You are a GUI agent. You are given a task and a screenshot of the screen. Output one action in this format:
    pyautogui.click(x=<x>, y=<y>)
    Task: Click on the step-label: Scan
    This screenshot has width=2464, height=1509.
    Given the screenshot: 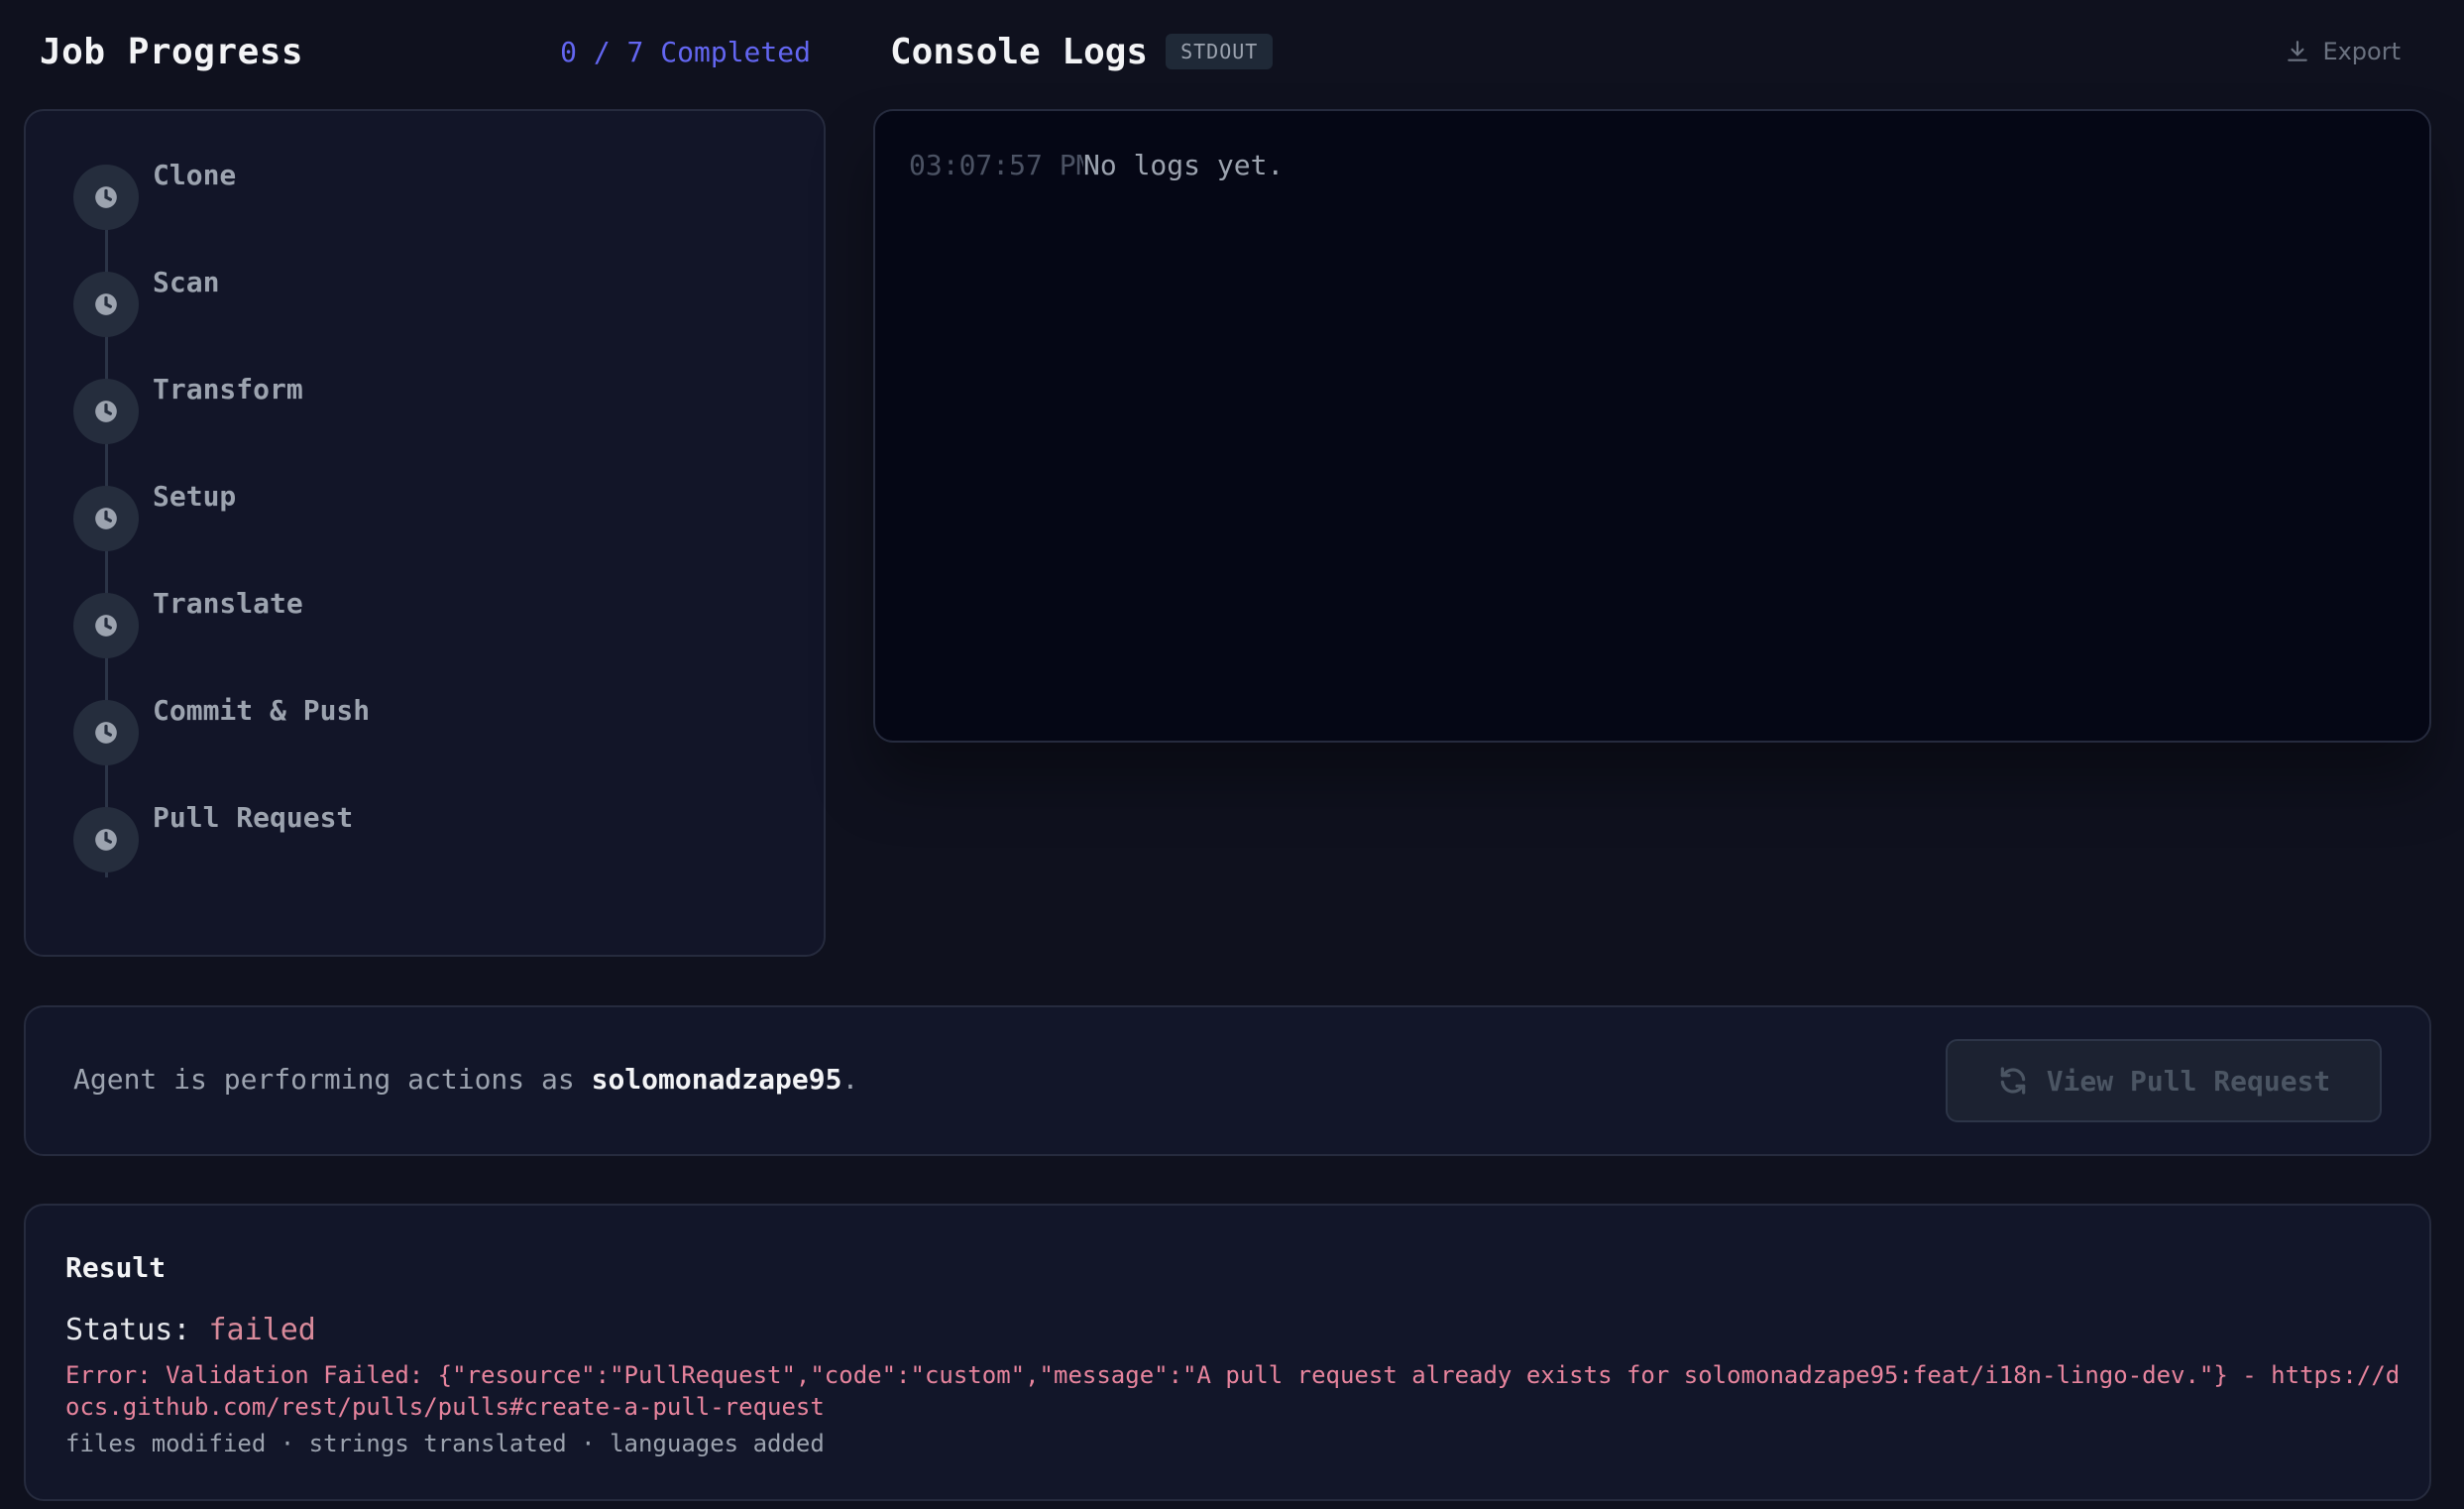 What is the action you would take?
    pyautogui.click(x=186, y=282)
    